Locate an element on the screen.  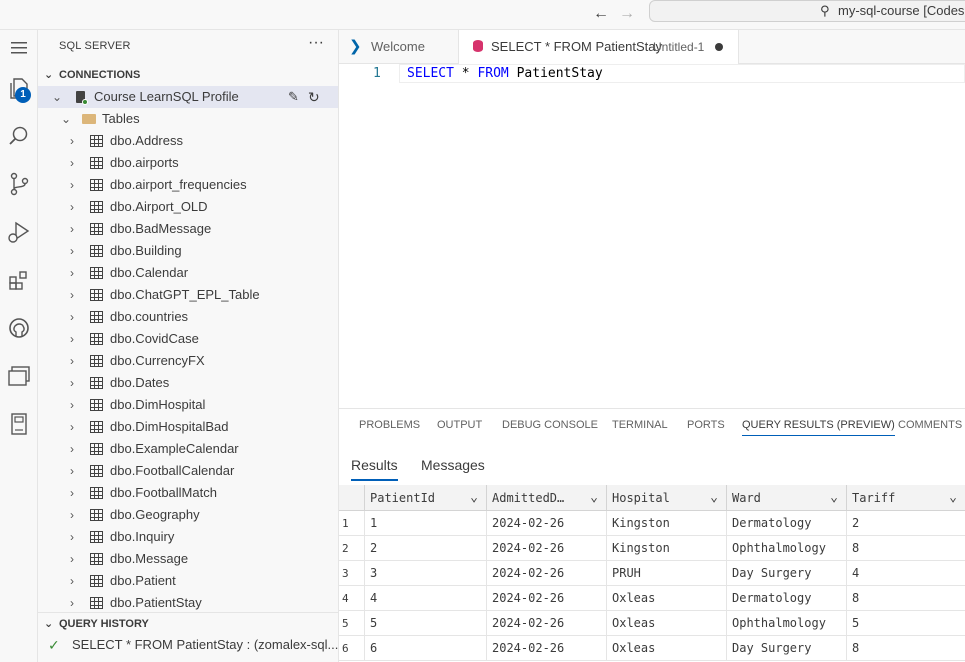
tab-ports: PORTS is located at coordinates (706, 425).